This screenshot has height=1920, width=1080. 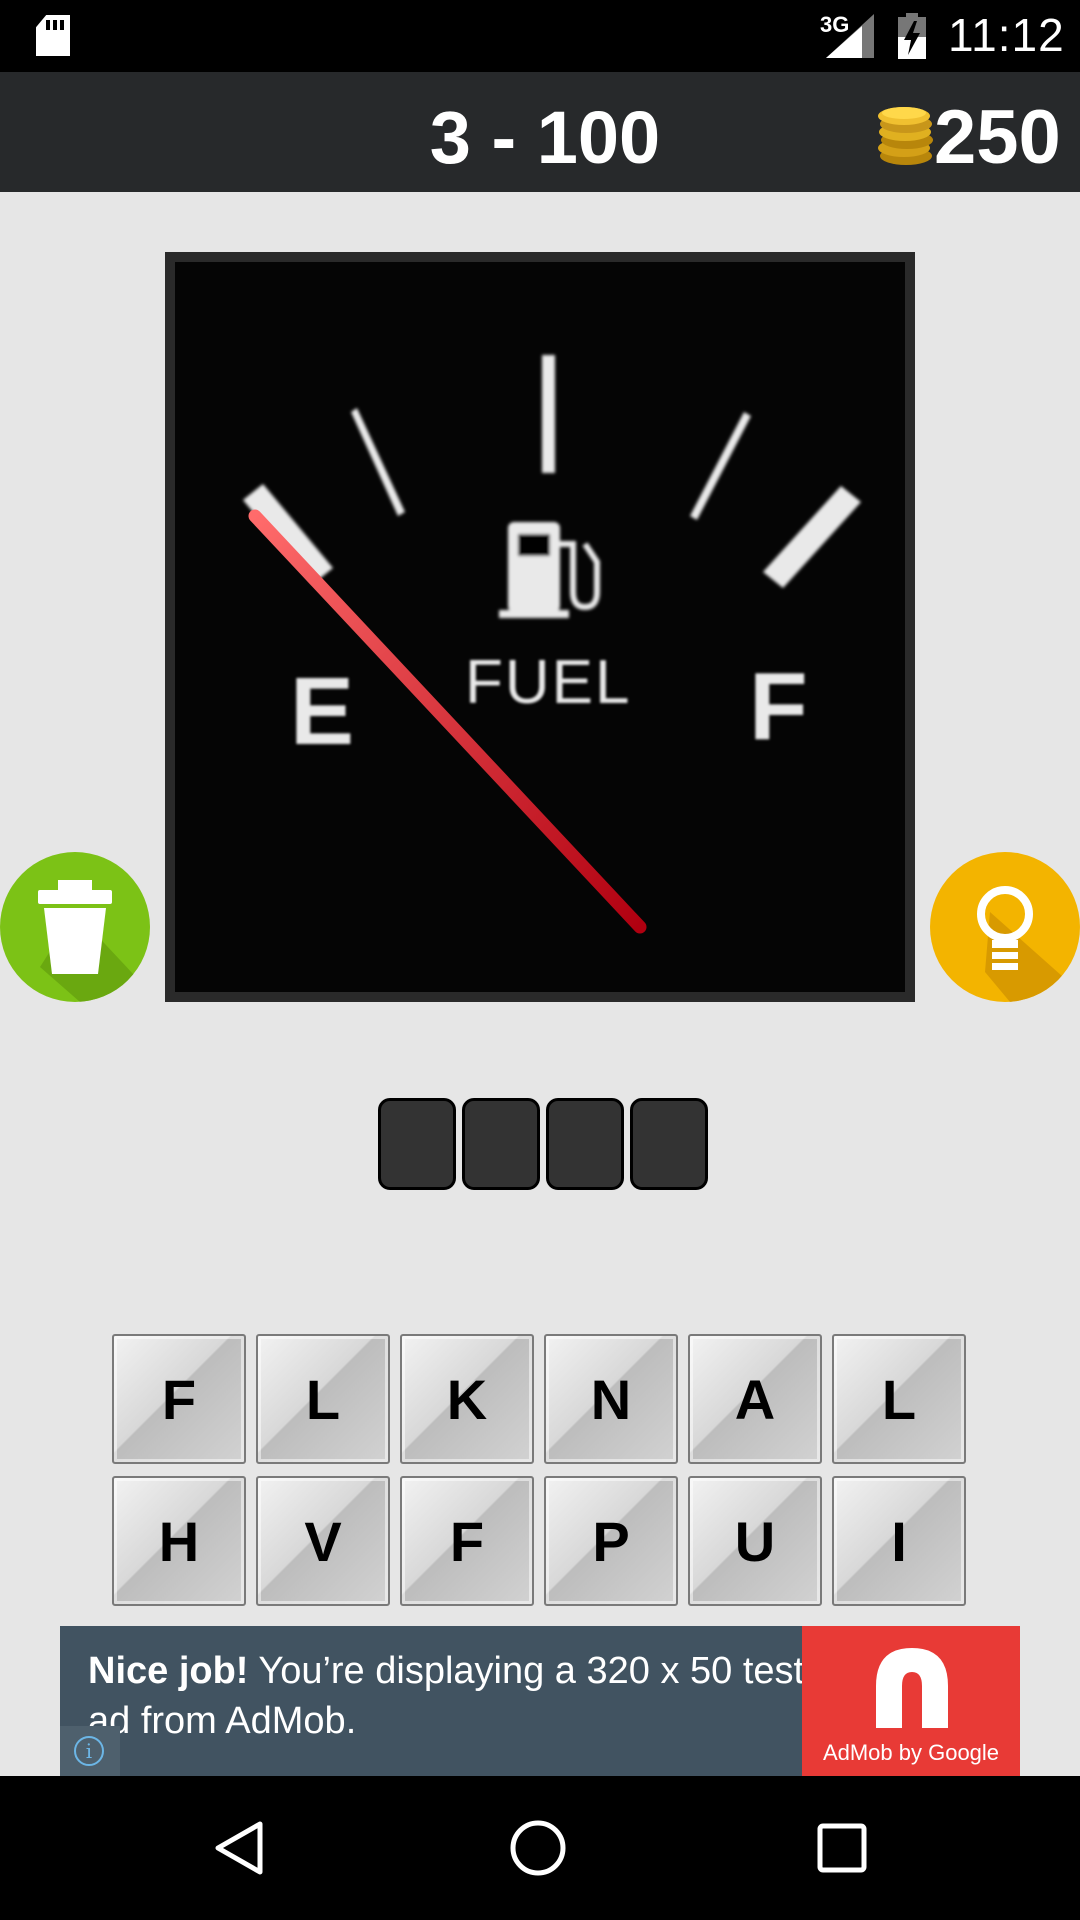 I want to click on letter-key: K, so click(x=467, y=1399).